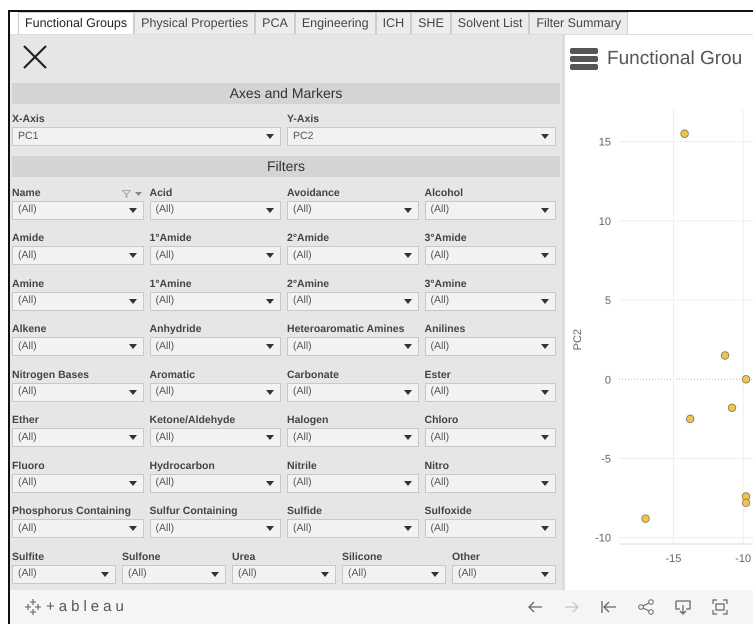 The height and width of the screenshot is (624, 753). I want to click on close-icon, so click(35, 57).